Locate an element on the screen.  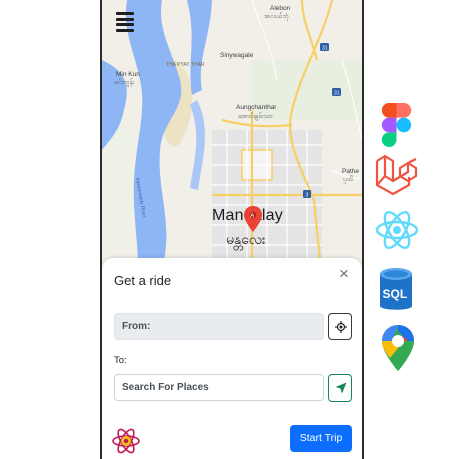
place-tha-pyay-thar: THA PYAY THAR is located at coordinates (185, 65).